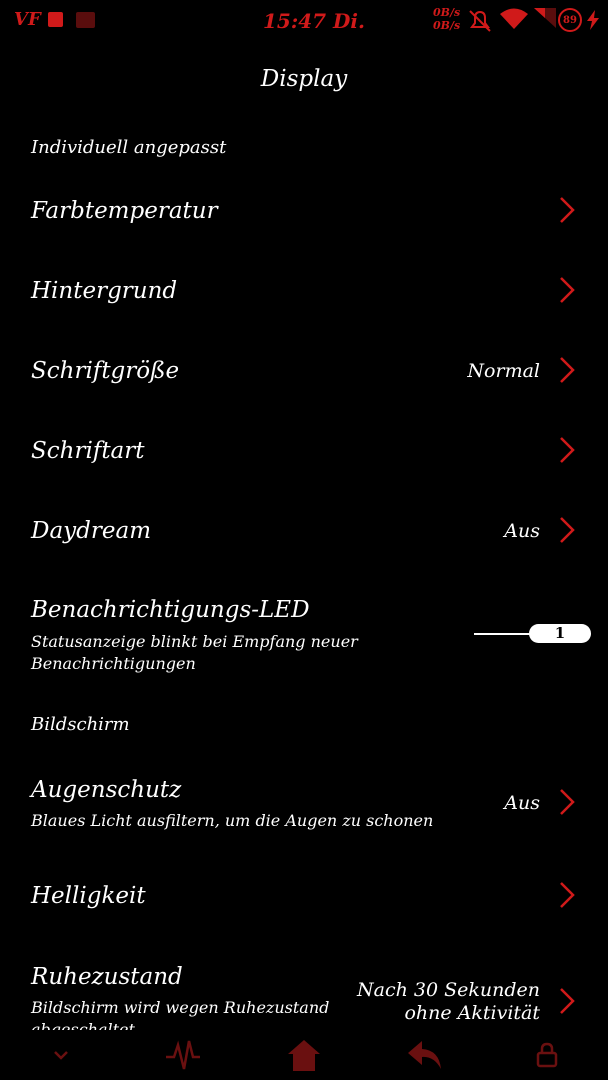 The height and width of the screenshot is (1080, 608). Describe the element at coordinates (593, 20) in the screenshot. I see `charging-icon` at that location.